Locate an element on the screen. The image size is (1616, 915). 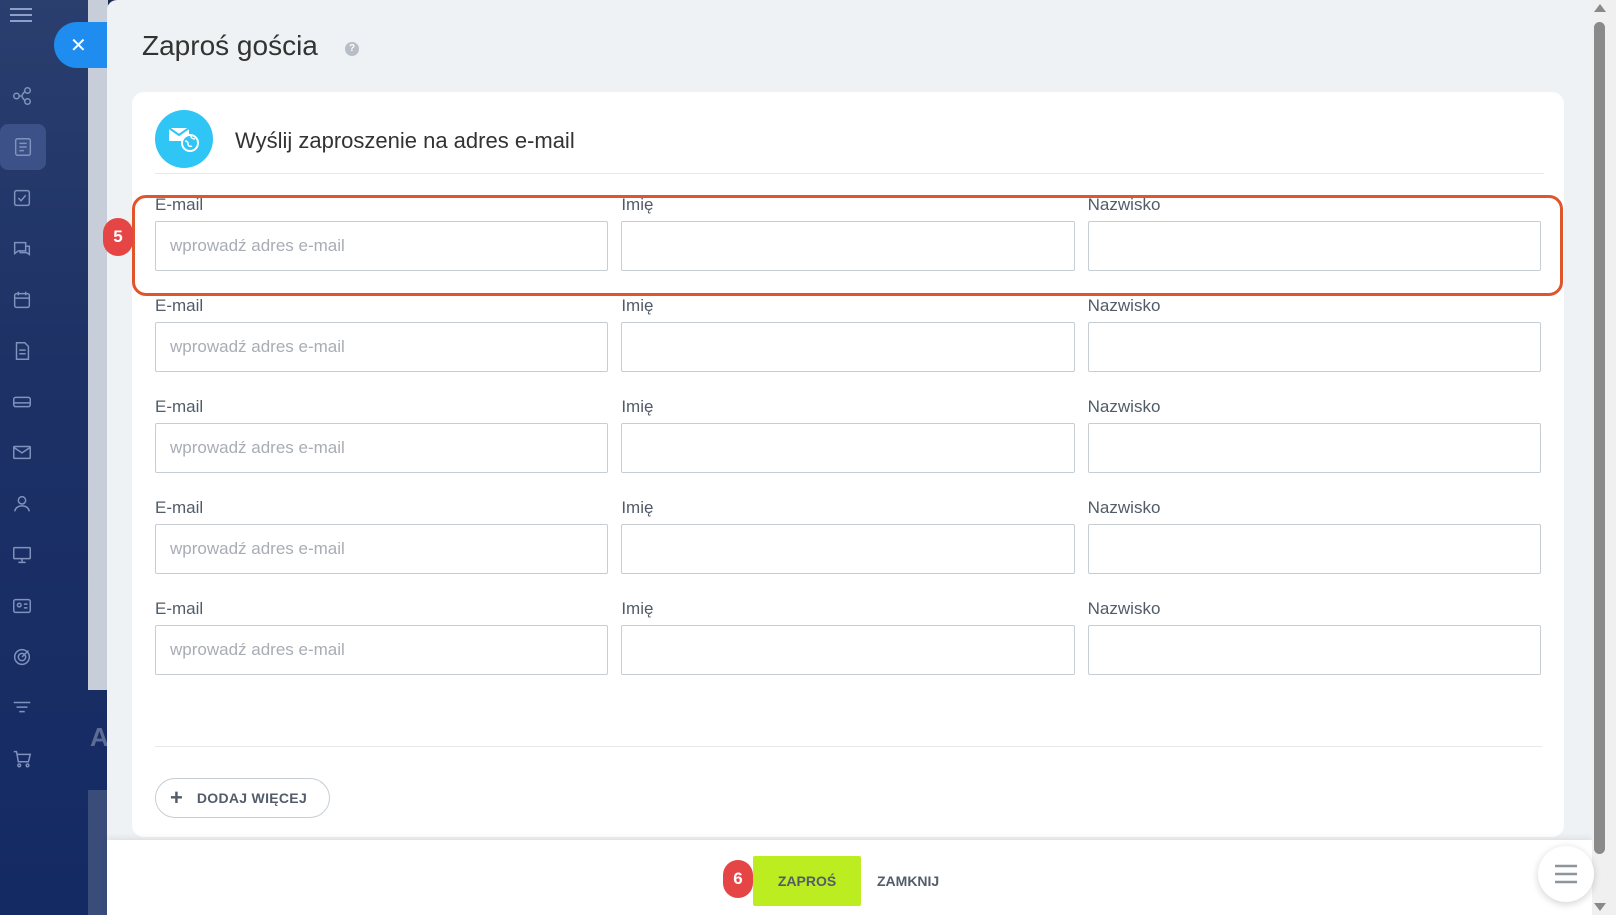
left-navigation is located at coordinates (23, 457).